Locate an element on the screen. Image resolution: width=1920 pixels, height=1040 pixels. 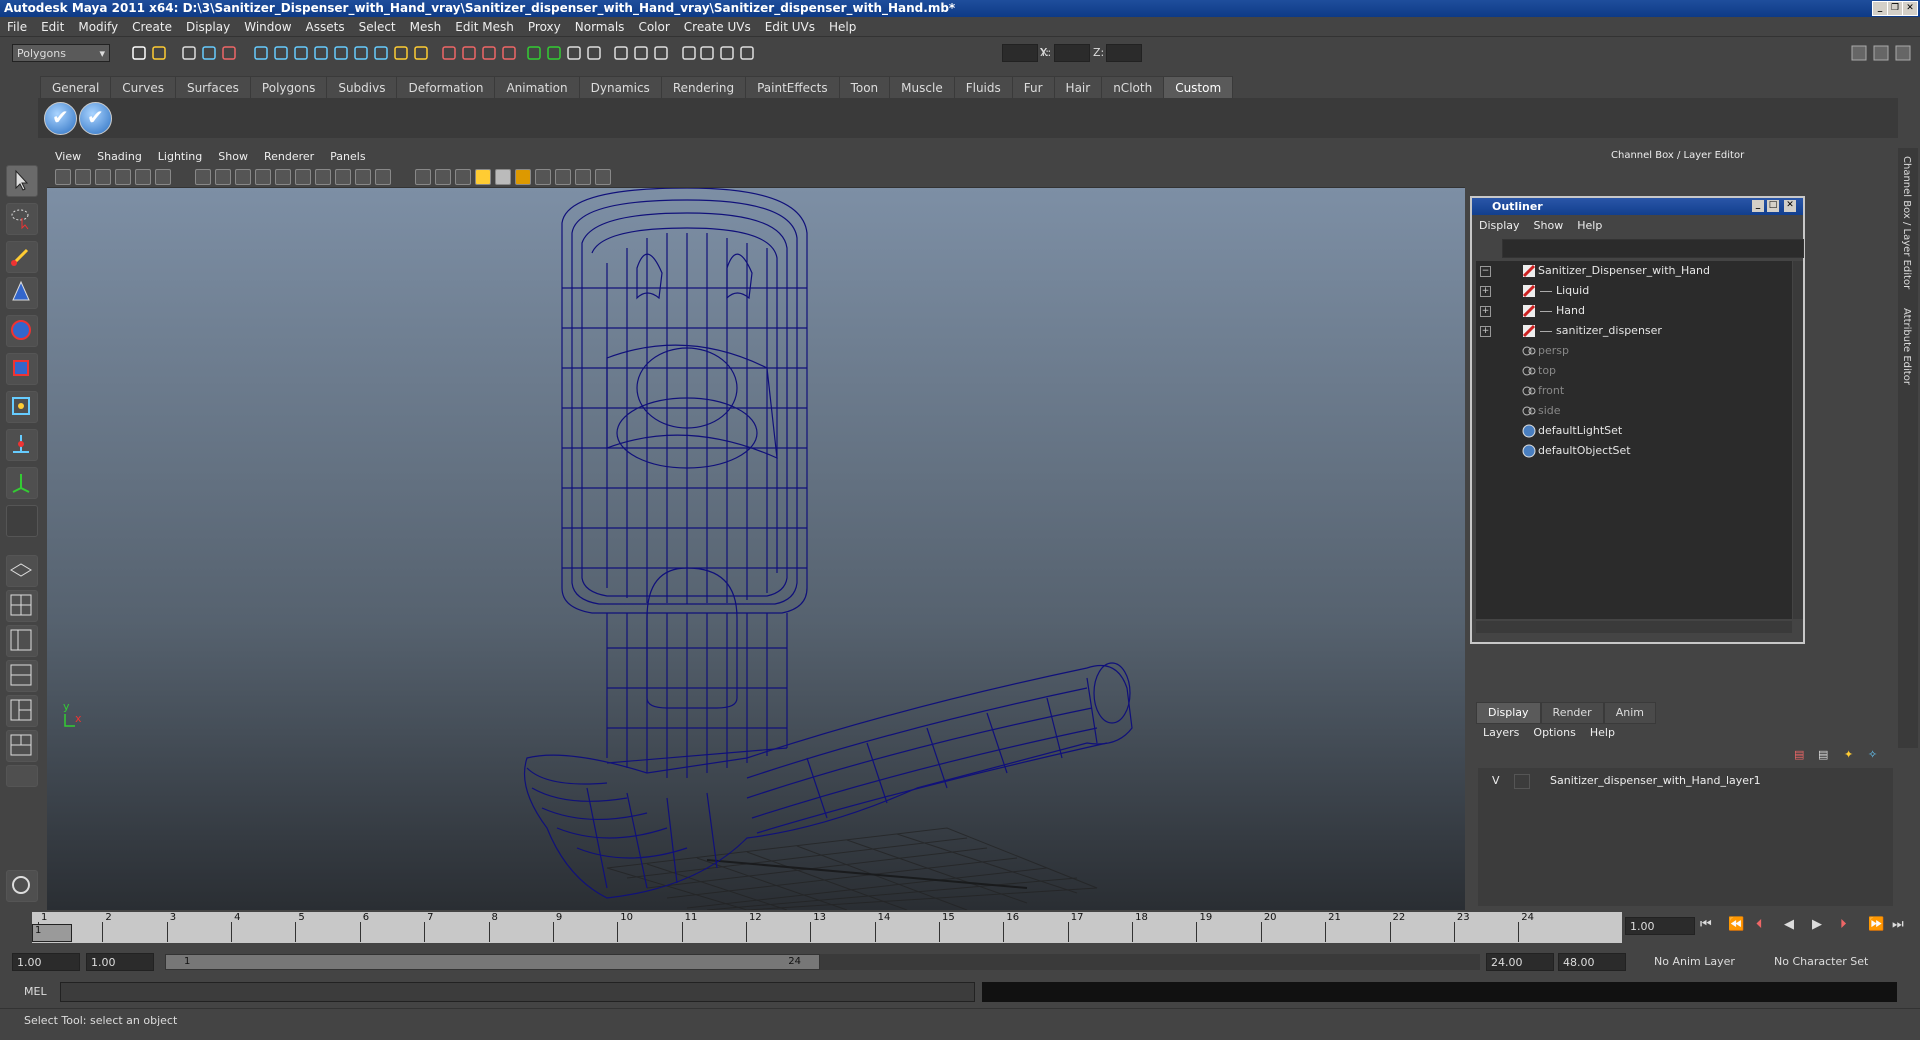
menu-select: Select is located at coordinates (377, 27).